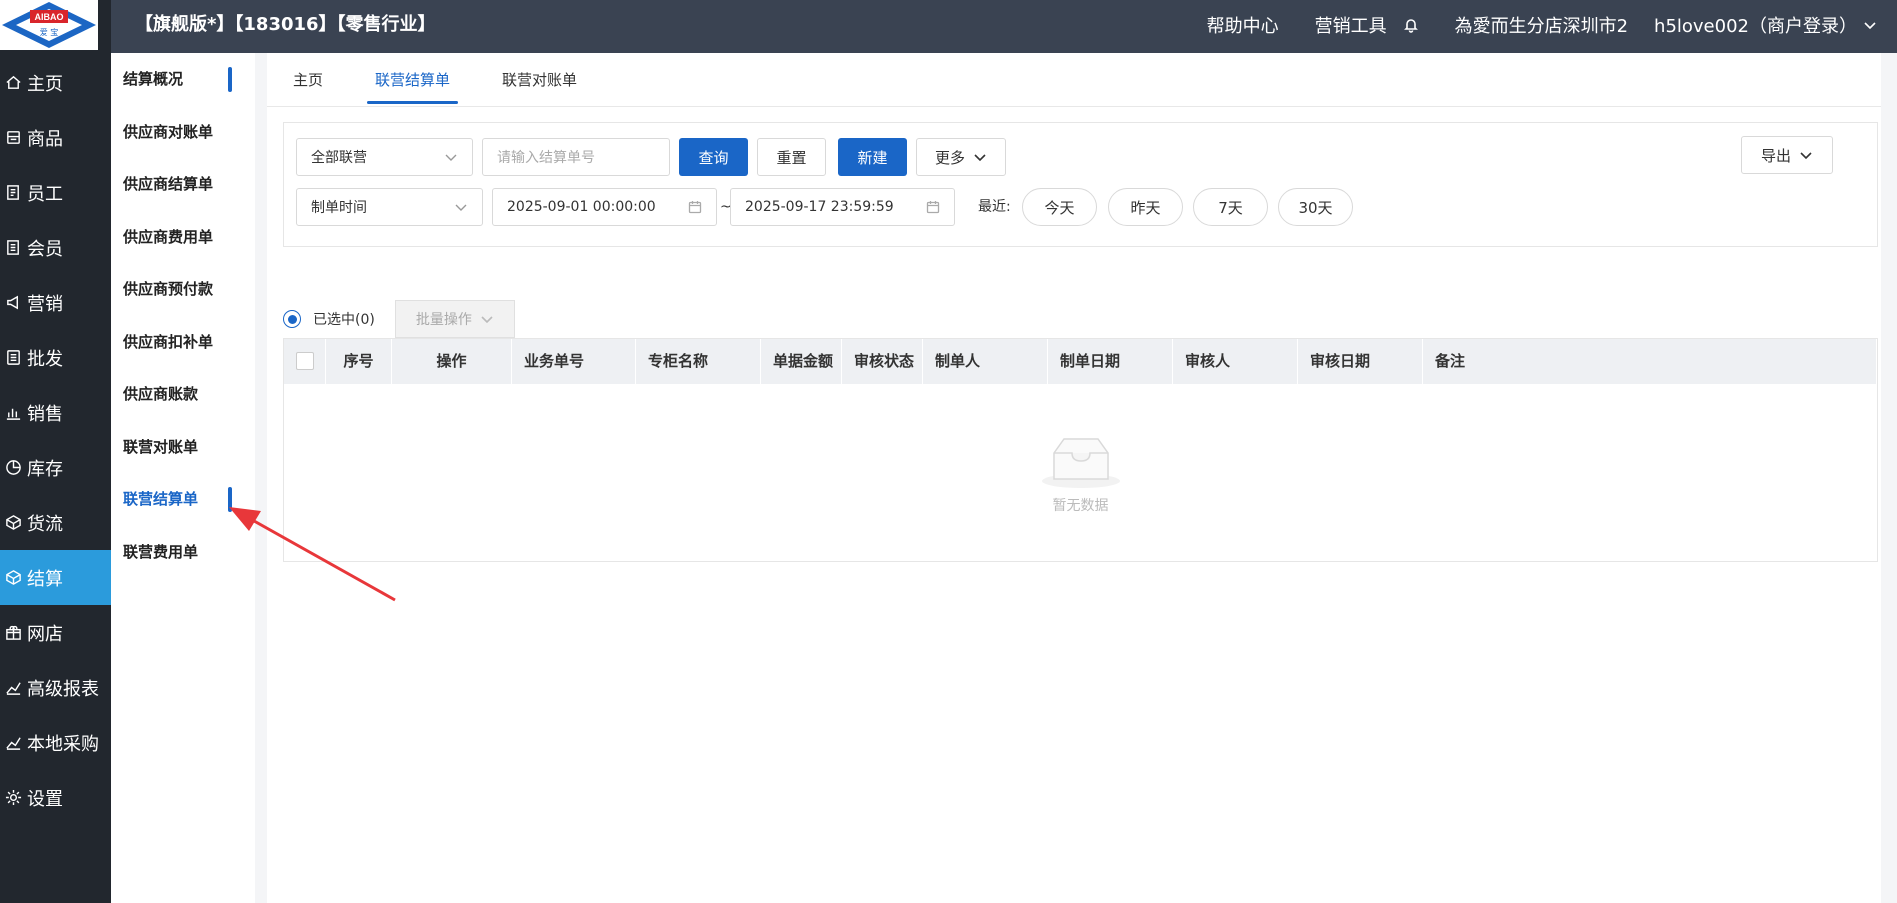  What do you see at coordinates (1243, 25) in the screenshot?
I see `help-center-link: 帮助中心` at bounding box center [1243, 25].